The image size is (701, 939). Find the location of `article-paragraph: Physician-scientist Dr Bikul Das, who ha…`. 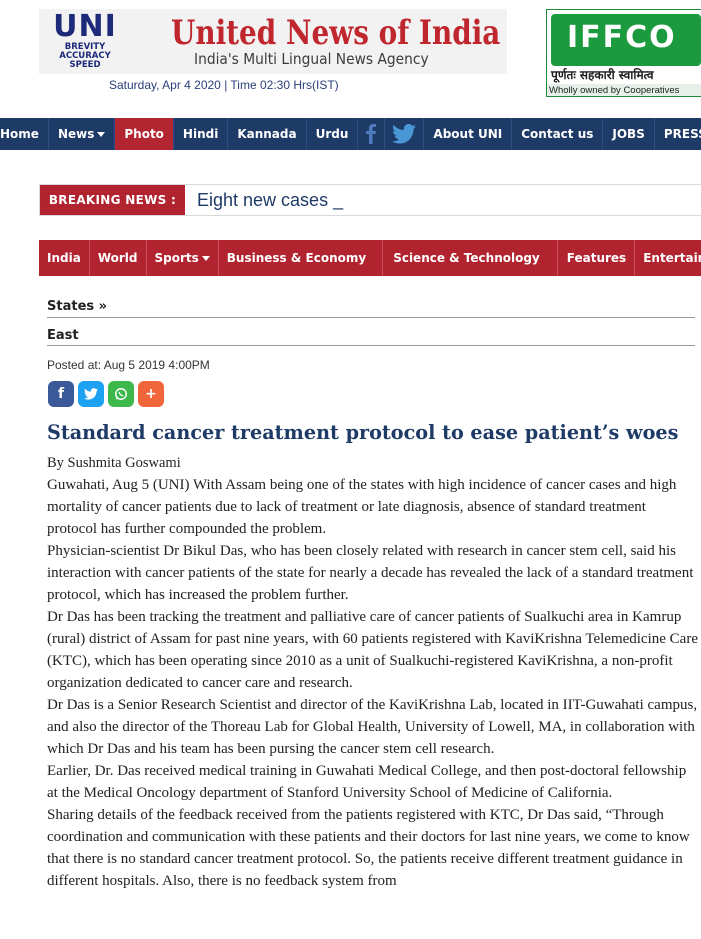

article-paragraph: Physician-scientist Dr Bikul Das, who ha… is located at coordinates (370, 573).